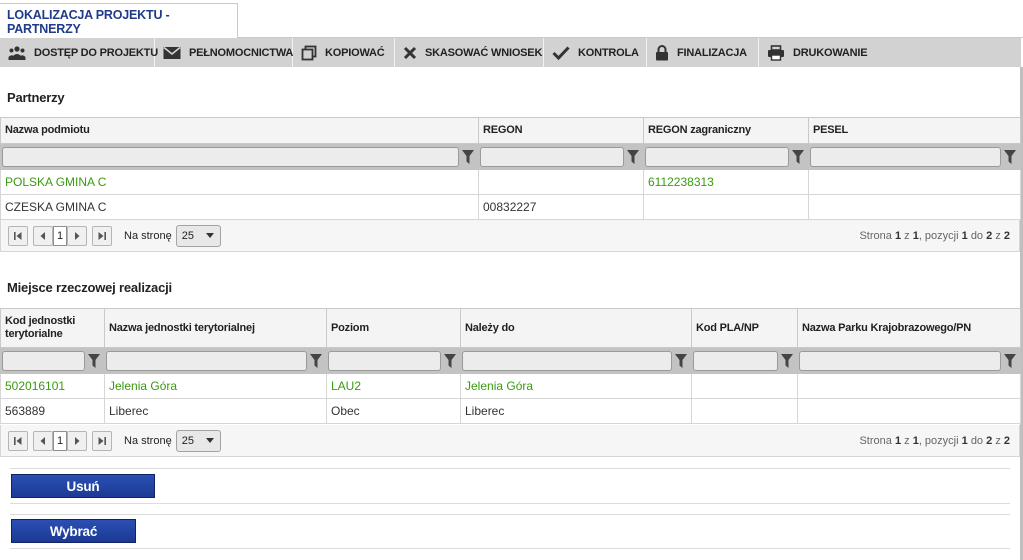 Image resolution: width=1023 pixels, height=560 pixels. What do you see at coordinates (726, 182) in the screenshot?
I see `table-cell: 6112238313` at bounding box center [726, 182].